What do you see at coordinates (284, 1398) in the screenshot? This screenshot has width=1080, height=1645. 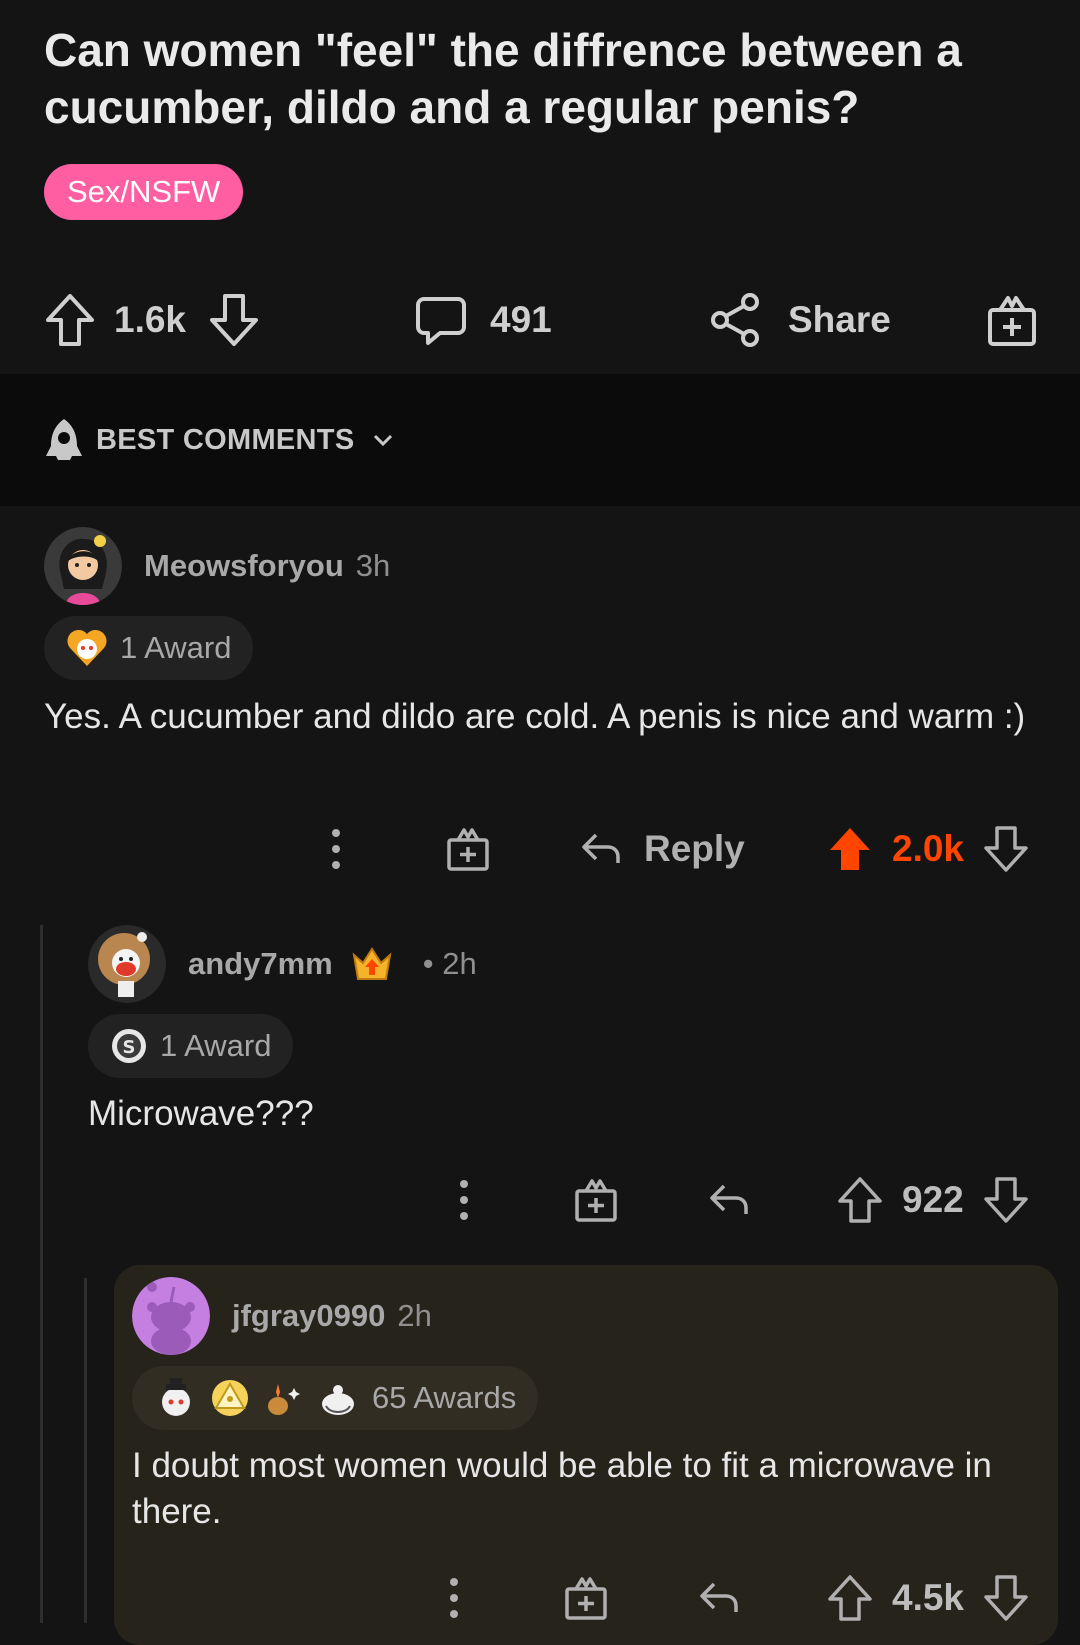 I see `sparkle-award-icon` at bounding box center [284, 1398].